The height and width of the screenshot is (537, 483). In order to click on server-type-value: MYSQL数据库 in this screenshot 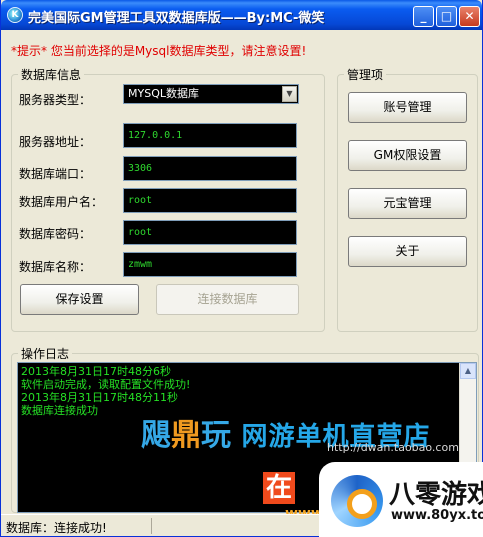, I will do `click(163, 93)`.